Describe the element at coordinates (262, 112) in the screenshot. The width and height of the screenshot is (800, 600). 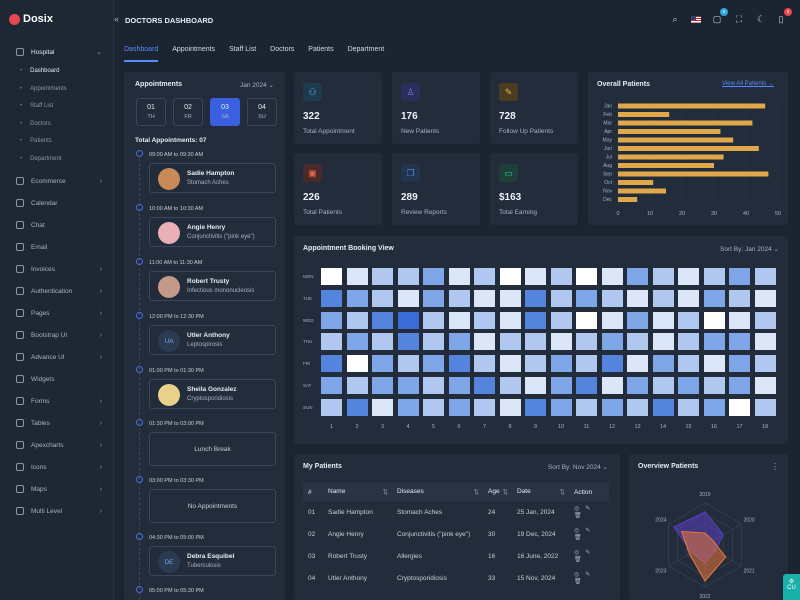
I see `date-picker-day: 04 SU` at that location.